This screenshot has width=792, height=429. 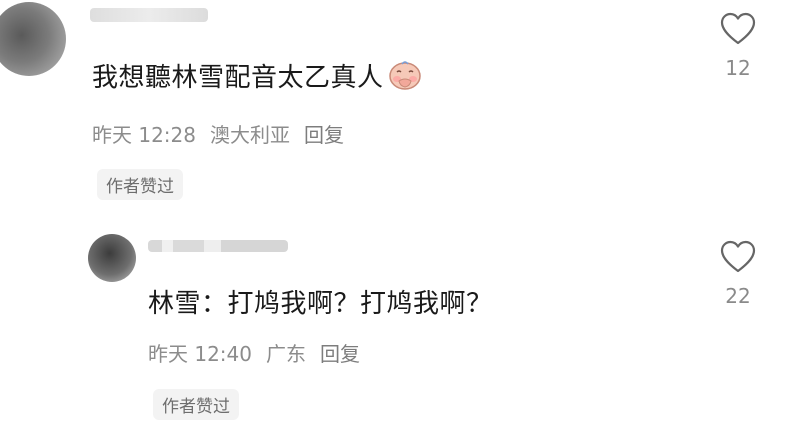 I want to click on reply-meta: 昨天 12:40 广东 回复, so click(x=254, y=352).